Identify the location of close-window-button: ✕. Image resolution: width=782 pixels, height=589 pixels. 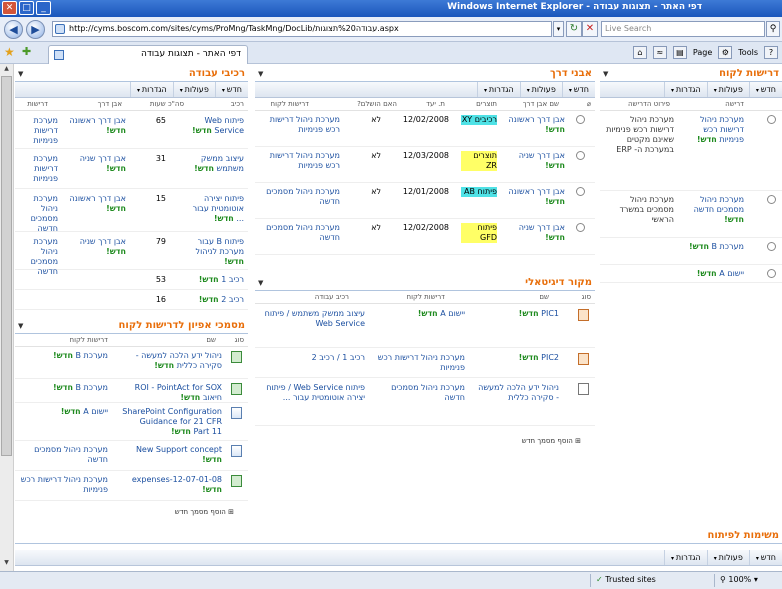
(9, 8).